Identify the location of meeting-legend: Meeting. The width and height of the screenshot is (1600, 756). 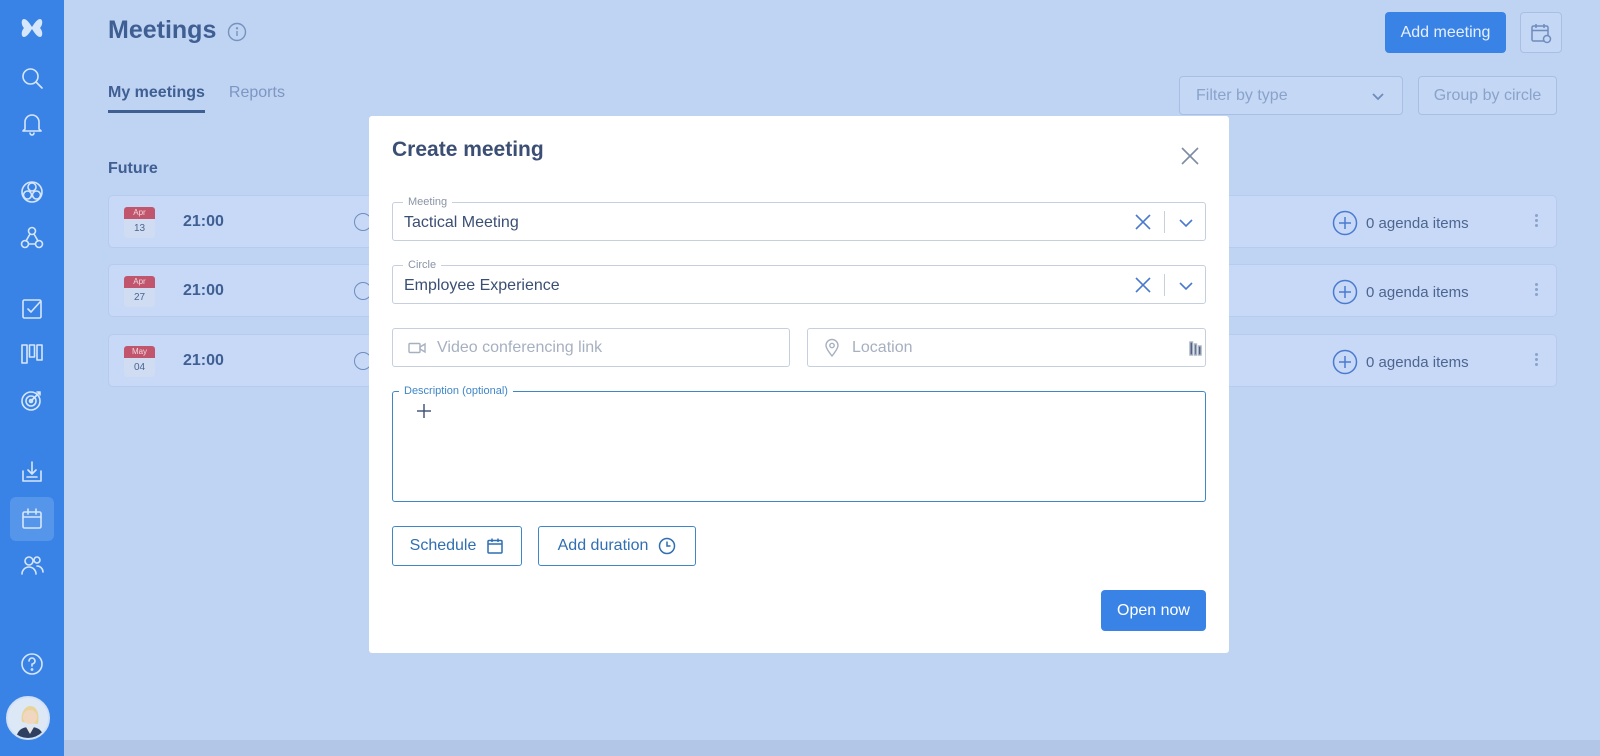
(428, 202).